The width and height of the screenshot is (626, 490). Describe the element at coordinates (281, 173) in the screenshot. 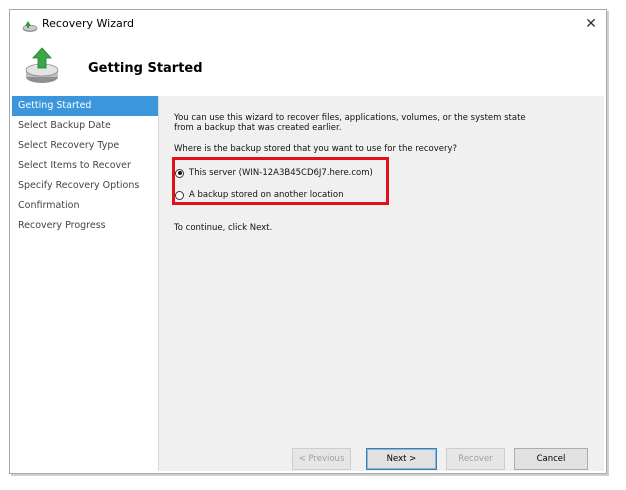

I see `radio-this-server-label: This server (WIN-12A3B45CD6J7.here.com)` at that location.